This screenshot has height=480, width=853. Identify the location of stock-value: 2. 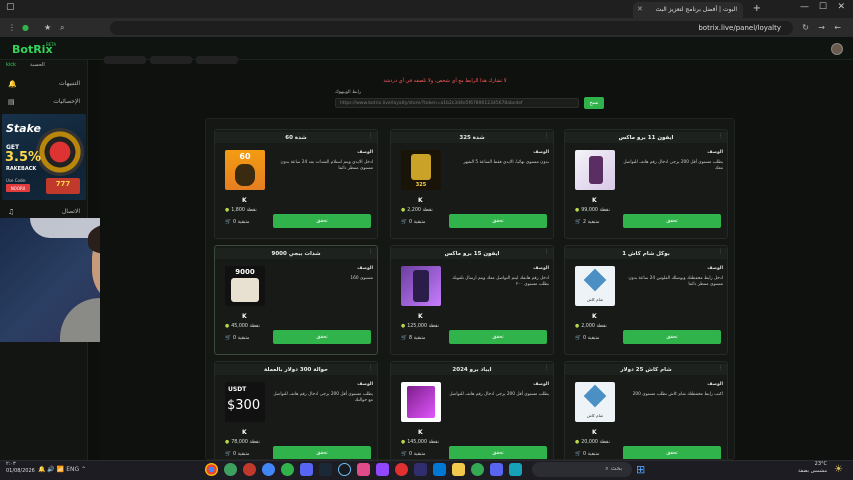
(584, 222).